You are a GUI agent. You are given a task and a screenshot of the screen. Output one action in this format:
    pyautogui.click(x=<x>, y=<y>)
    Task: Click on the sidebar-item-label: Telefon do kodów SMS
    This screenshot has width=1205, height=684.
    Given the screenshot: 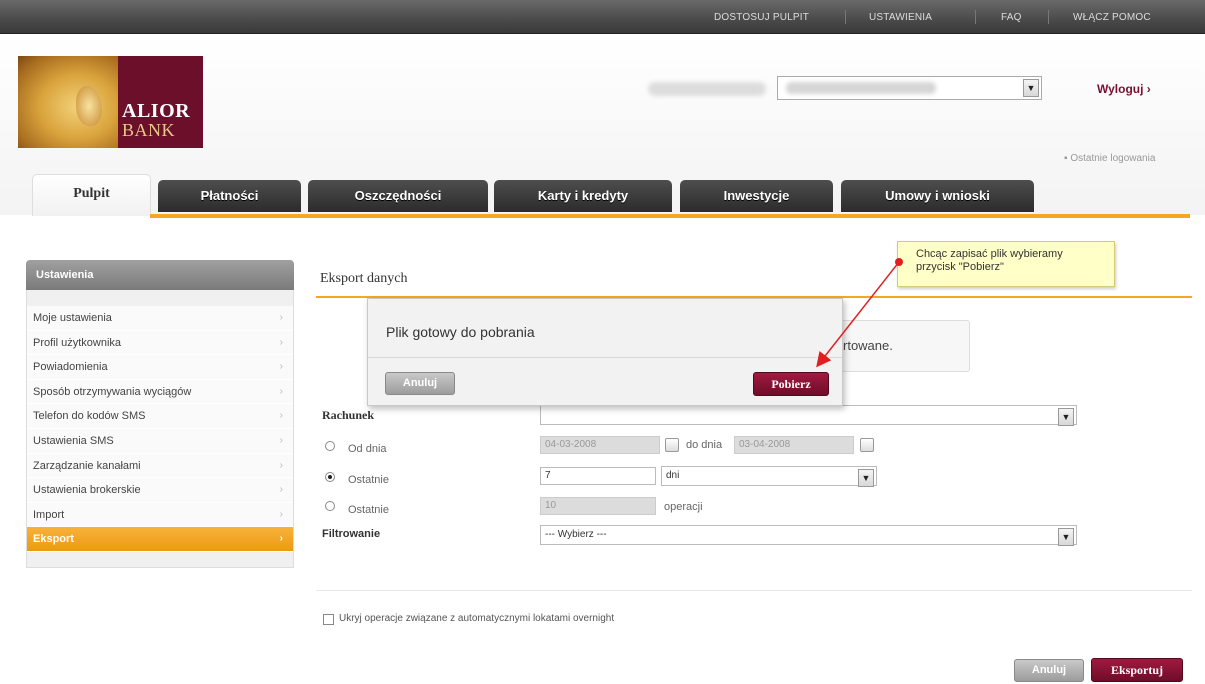 What is the action you would take?
    pyautogui.click(x=89, y=416)
    